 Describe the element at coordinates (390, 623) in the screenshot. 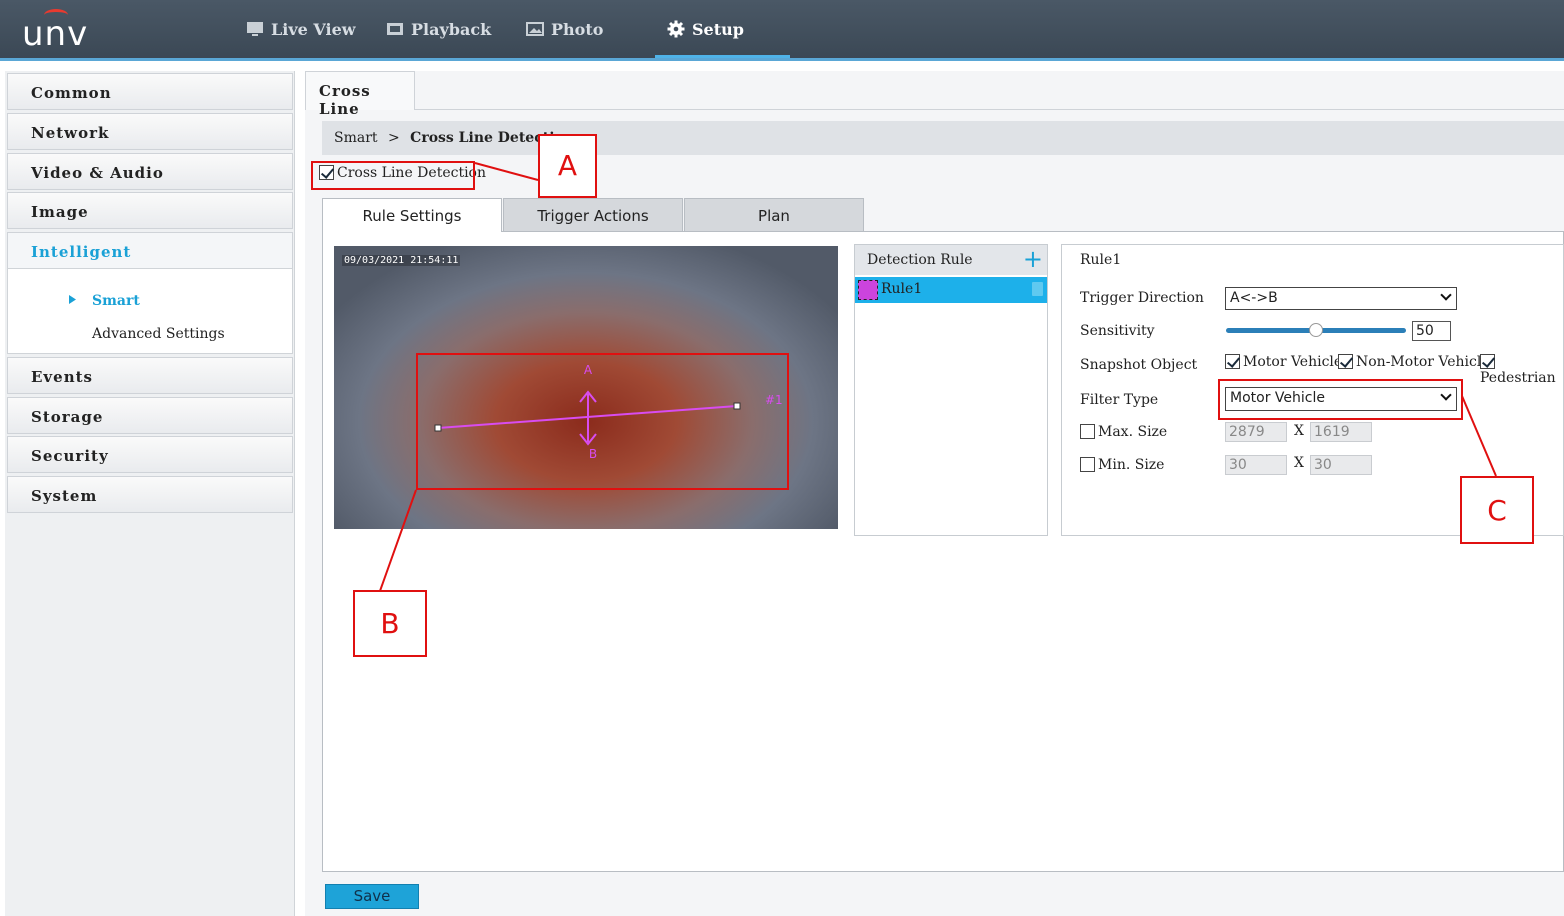

I see `annotation-label-b: B` at that location.